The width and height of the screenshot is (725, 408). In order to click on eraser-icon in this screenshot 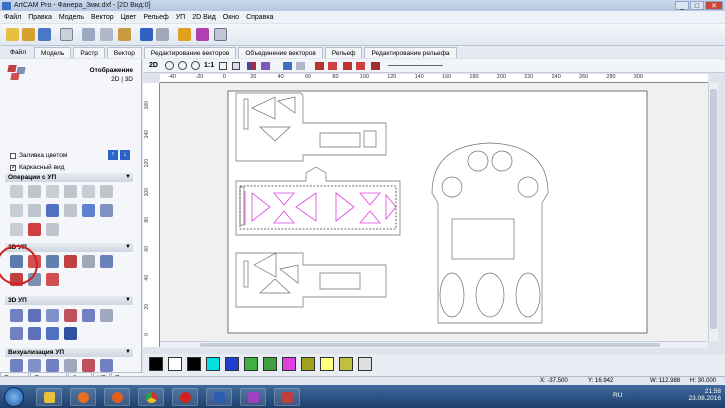, I will do `click(202, 34)`.